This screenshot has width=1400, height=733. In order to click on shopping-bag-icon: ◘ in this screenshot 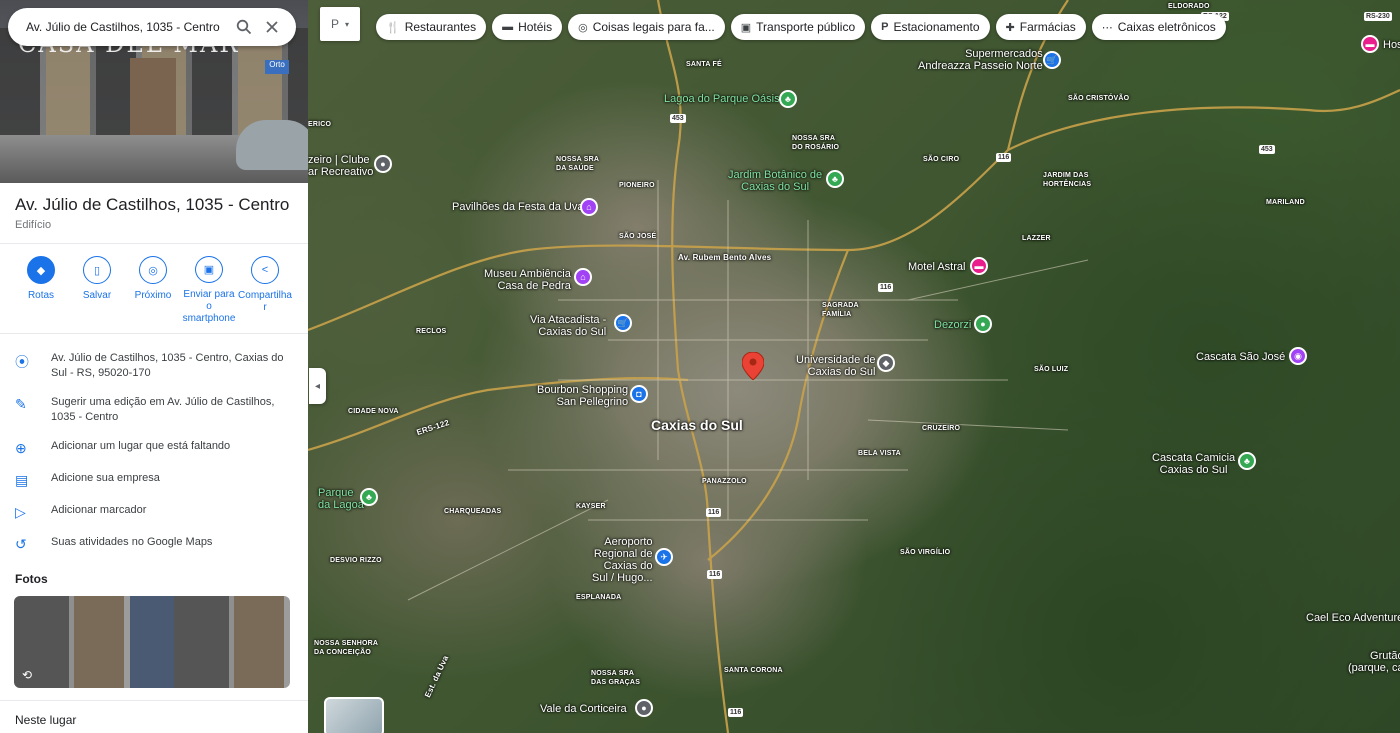, I will do `click(639, 394)`.